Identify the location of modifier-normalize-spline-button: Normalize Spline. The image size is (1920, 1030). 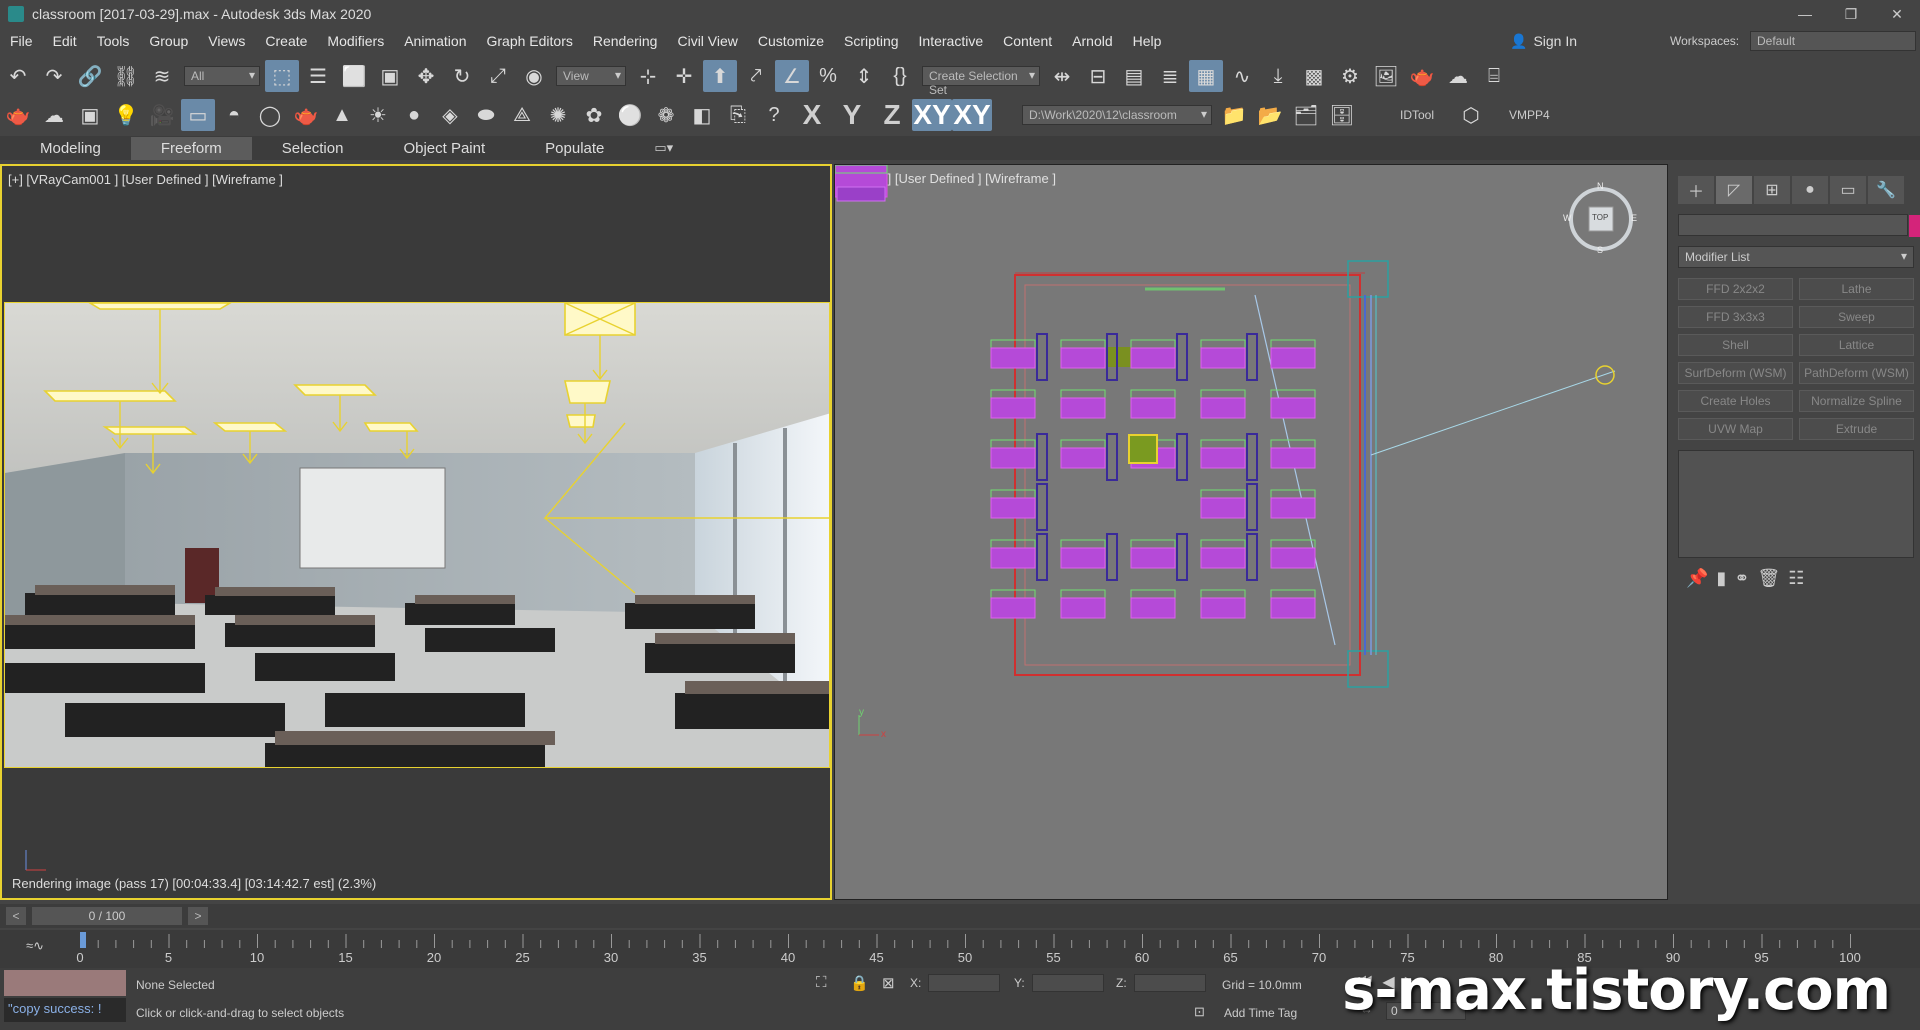
(1856, 401).